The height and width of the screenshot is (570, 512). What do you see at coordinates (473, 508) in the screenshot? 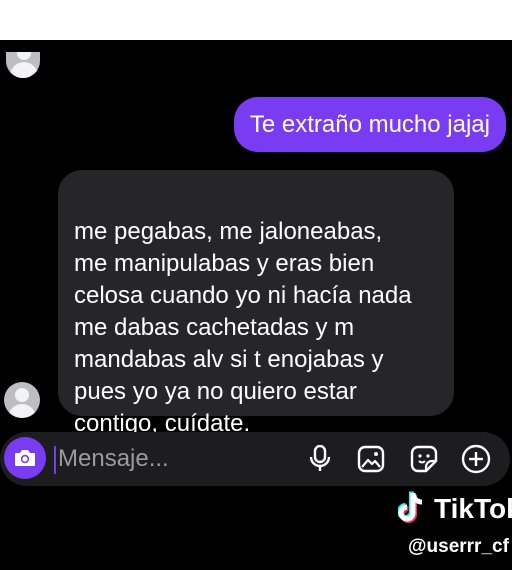
I see `watermark-brand: TikTok` at bounding box center [473, 508].